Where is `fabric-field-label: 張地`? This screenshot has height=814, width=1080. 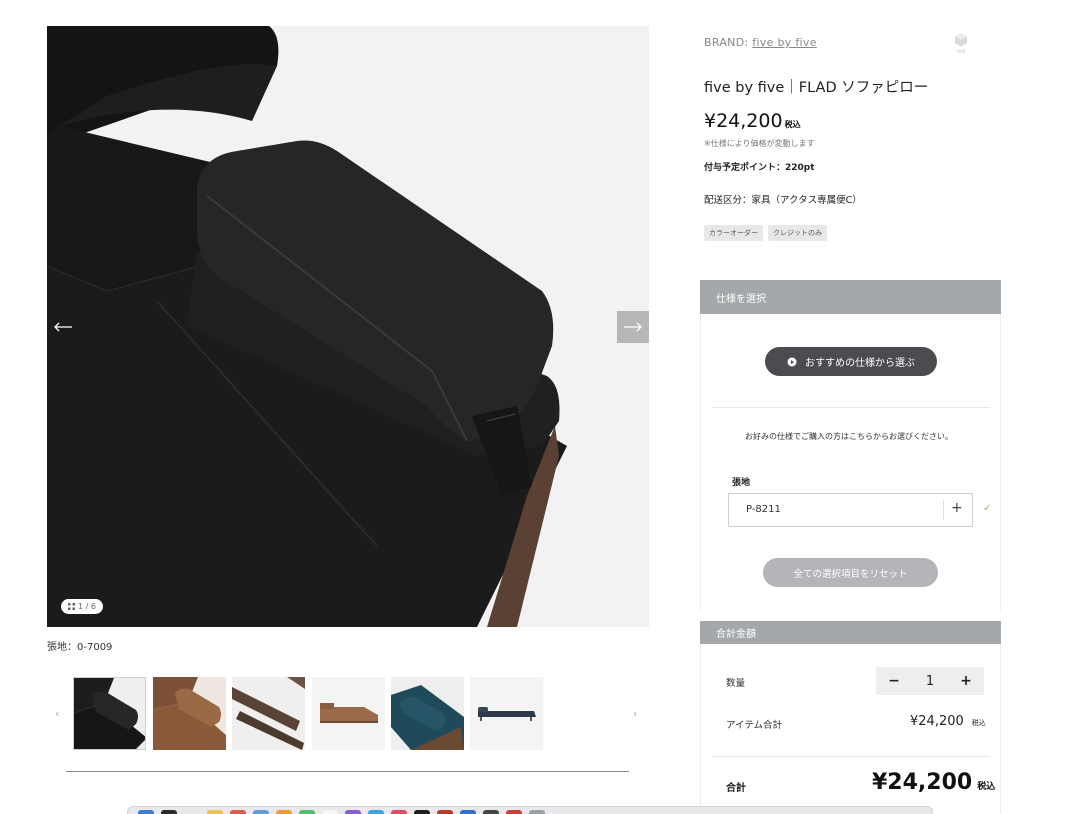
fabric-field-label: 張地 is located at coordinates (741, 483).